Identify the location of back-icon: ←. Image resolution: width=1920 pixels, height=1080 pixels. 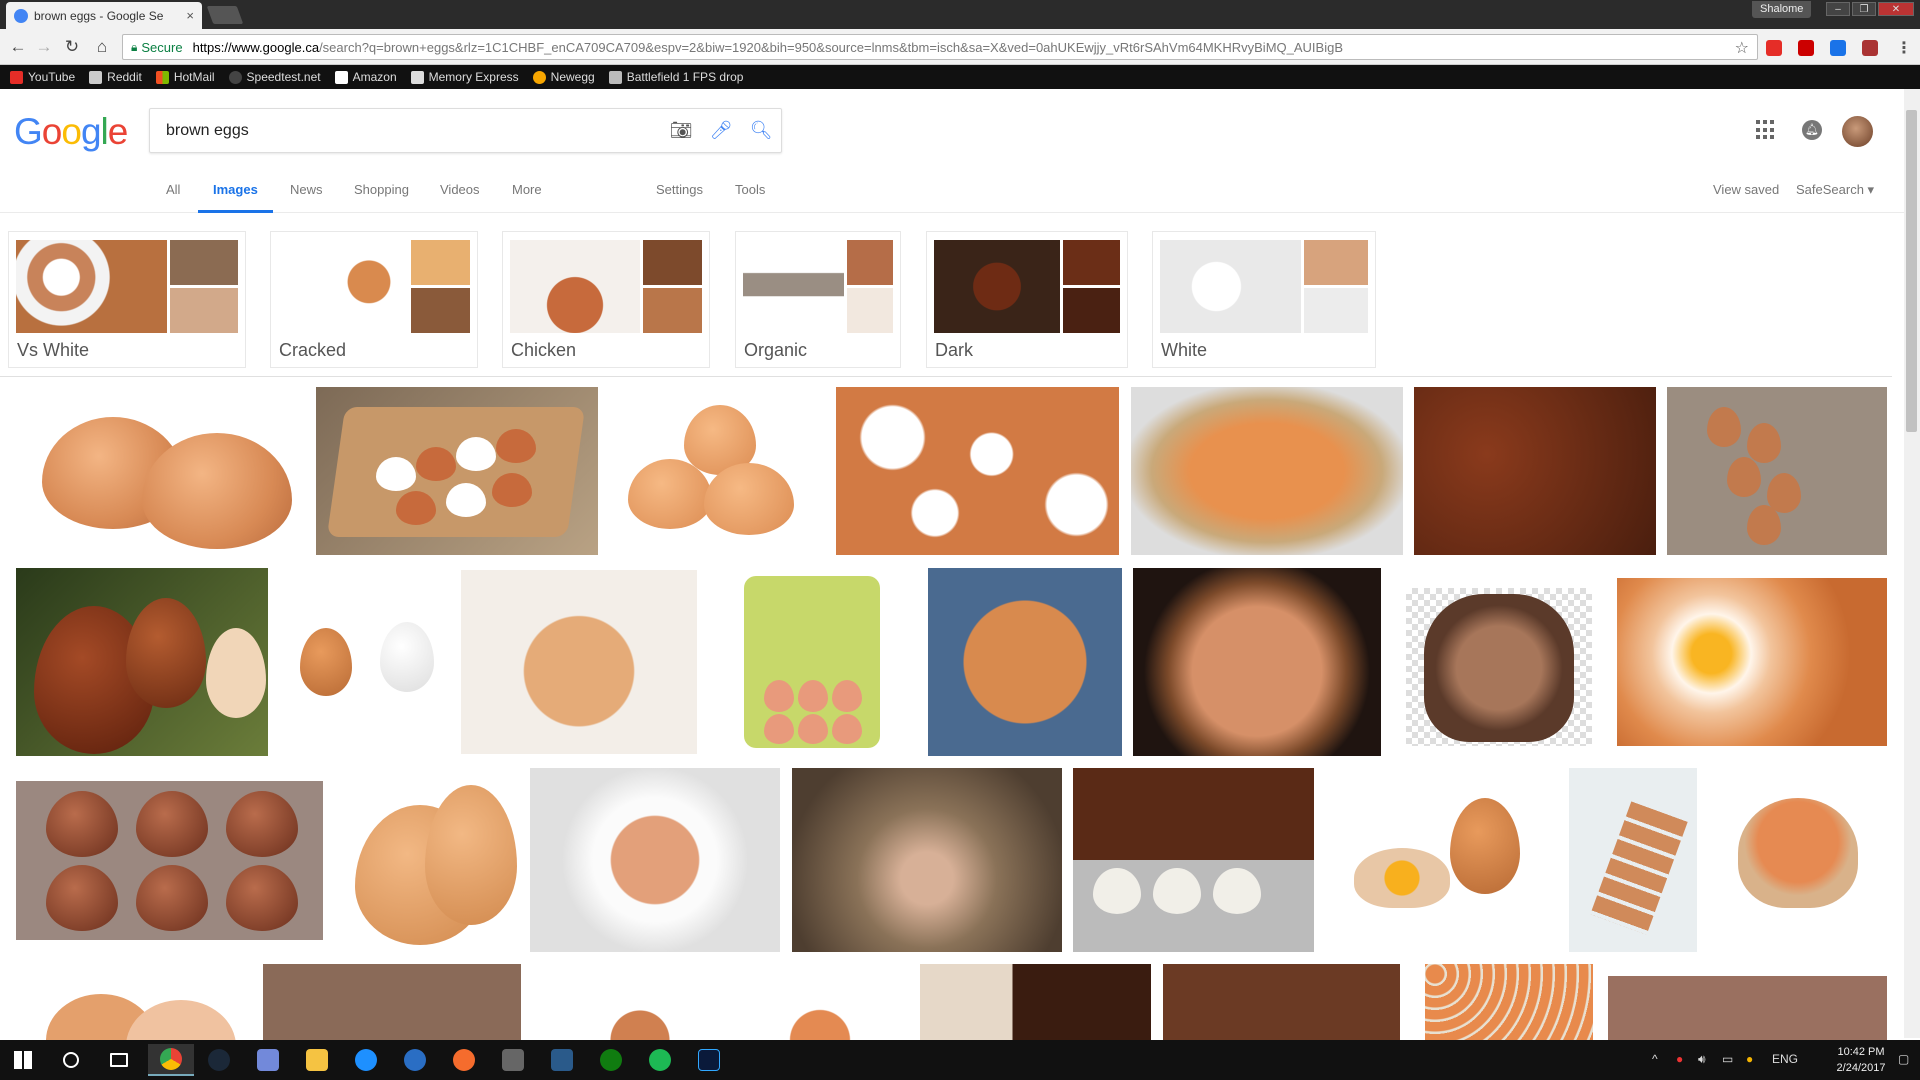
(18, 47).